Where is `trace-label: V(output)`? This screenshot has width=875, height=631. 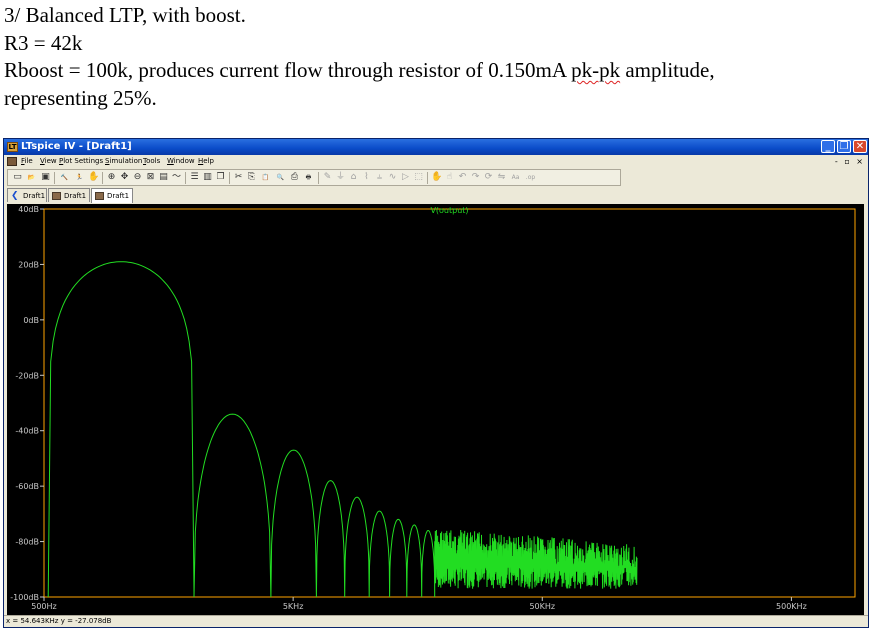
trace-label: V(output) is located at coordinates (449, 210).